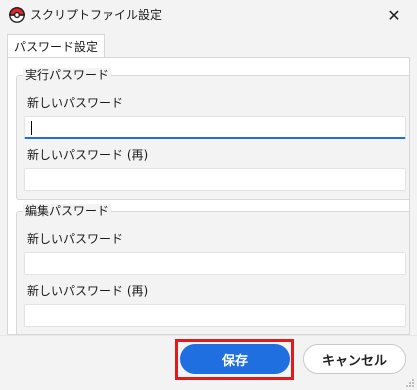 This screenshot has height=390, width=417. I want to click on close-icon: ✕, so click(394, 15).